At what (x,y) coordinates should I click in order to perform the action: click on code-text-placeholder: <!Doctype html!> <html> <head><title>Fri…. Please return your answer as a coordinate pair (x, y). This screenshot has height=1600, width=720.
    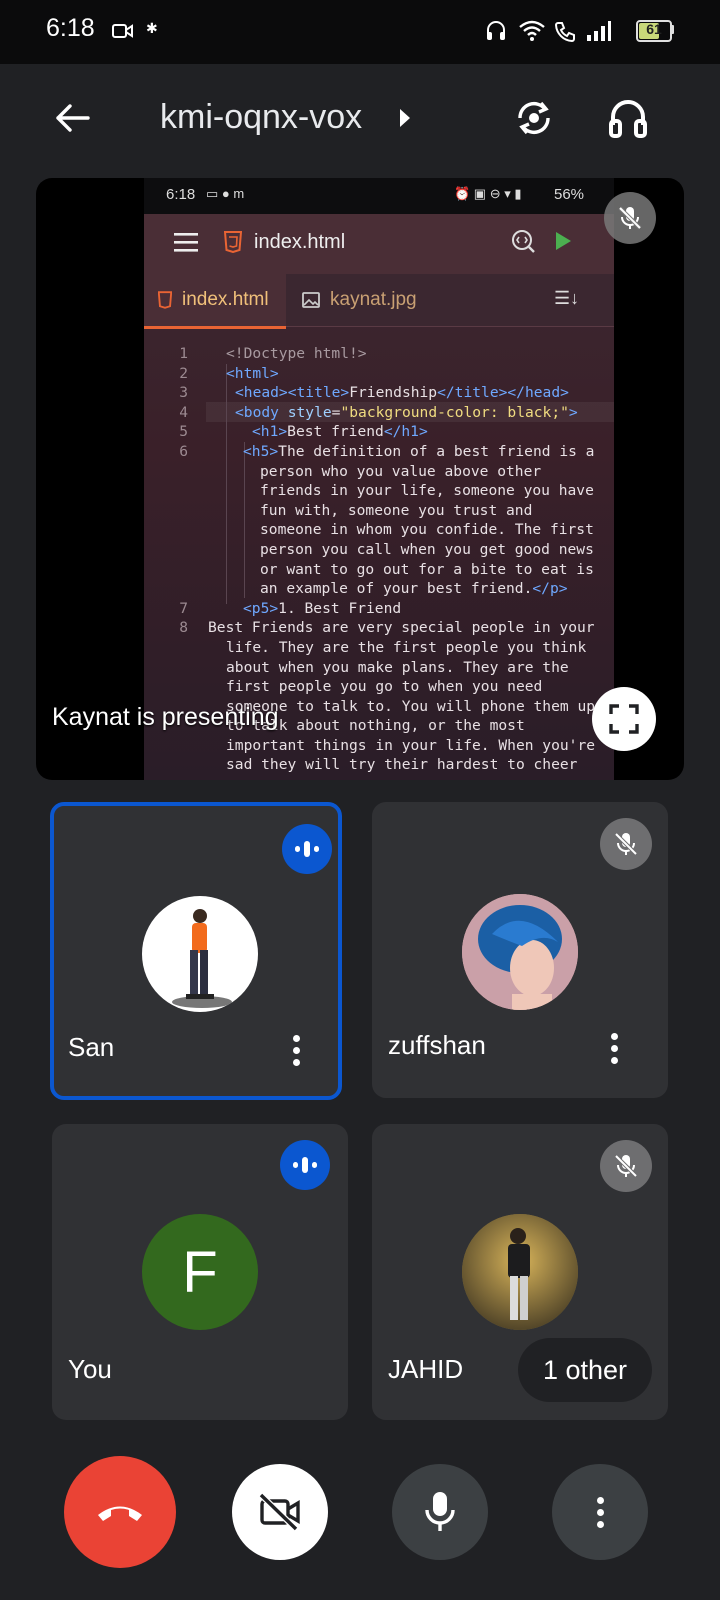
    Looking at the image, I should click on (402, 559).